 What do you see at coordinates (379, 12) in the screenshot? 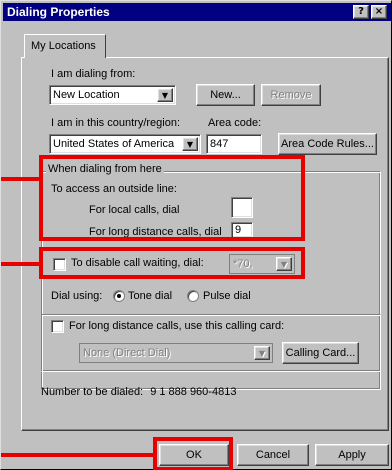
I see `close-icon: ×` at bounding box center [379, 12].